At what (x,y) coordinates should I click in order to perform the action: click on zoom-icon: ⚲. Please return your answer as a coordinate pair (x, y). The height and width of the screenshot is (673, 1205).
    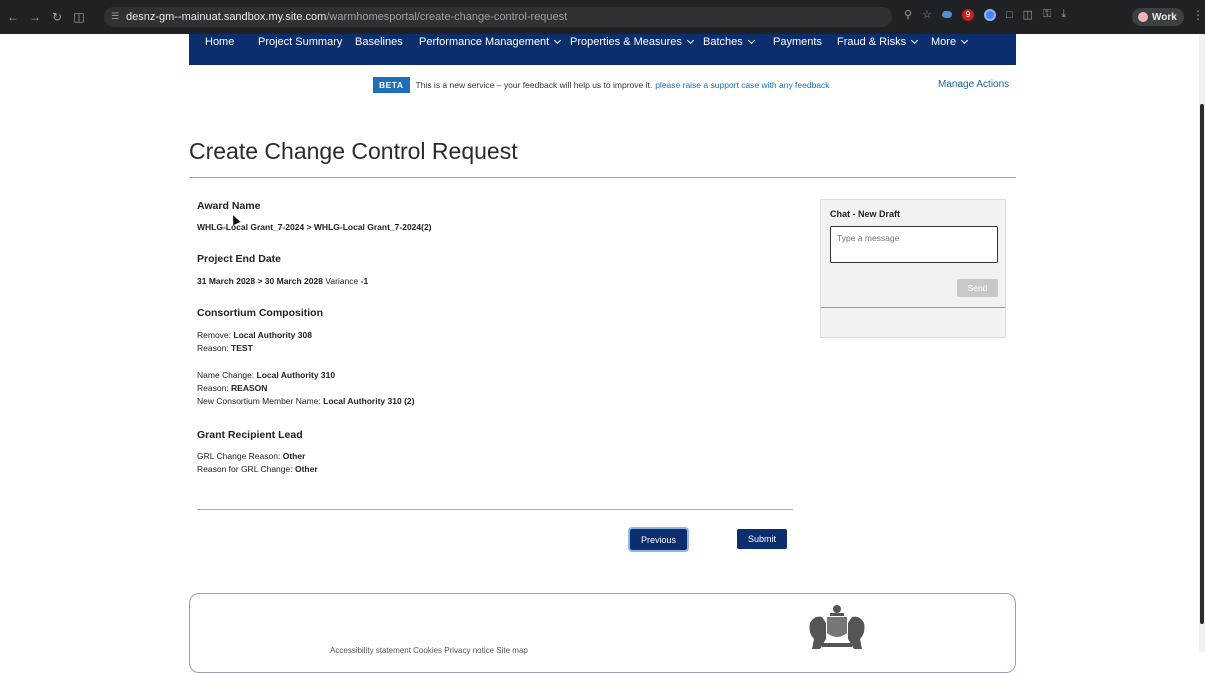
    Looking at the image, I should click on (908, 14).